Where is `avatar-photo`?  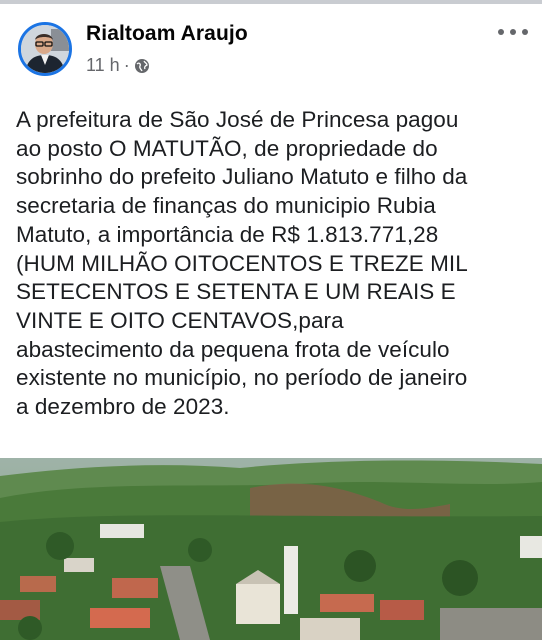
avatar-photo is located at coordinates (45, 49).